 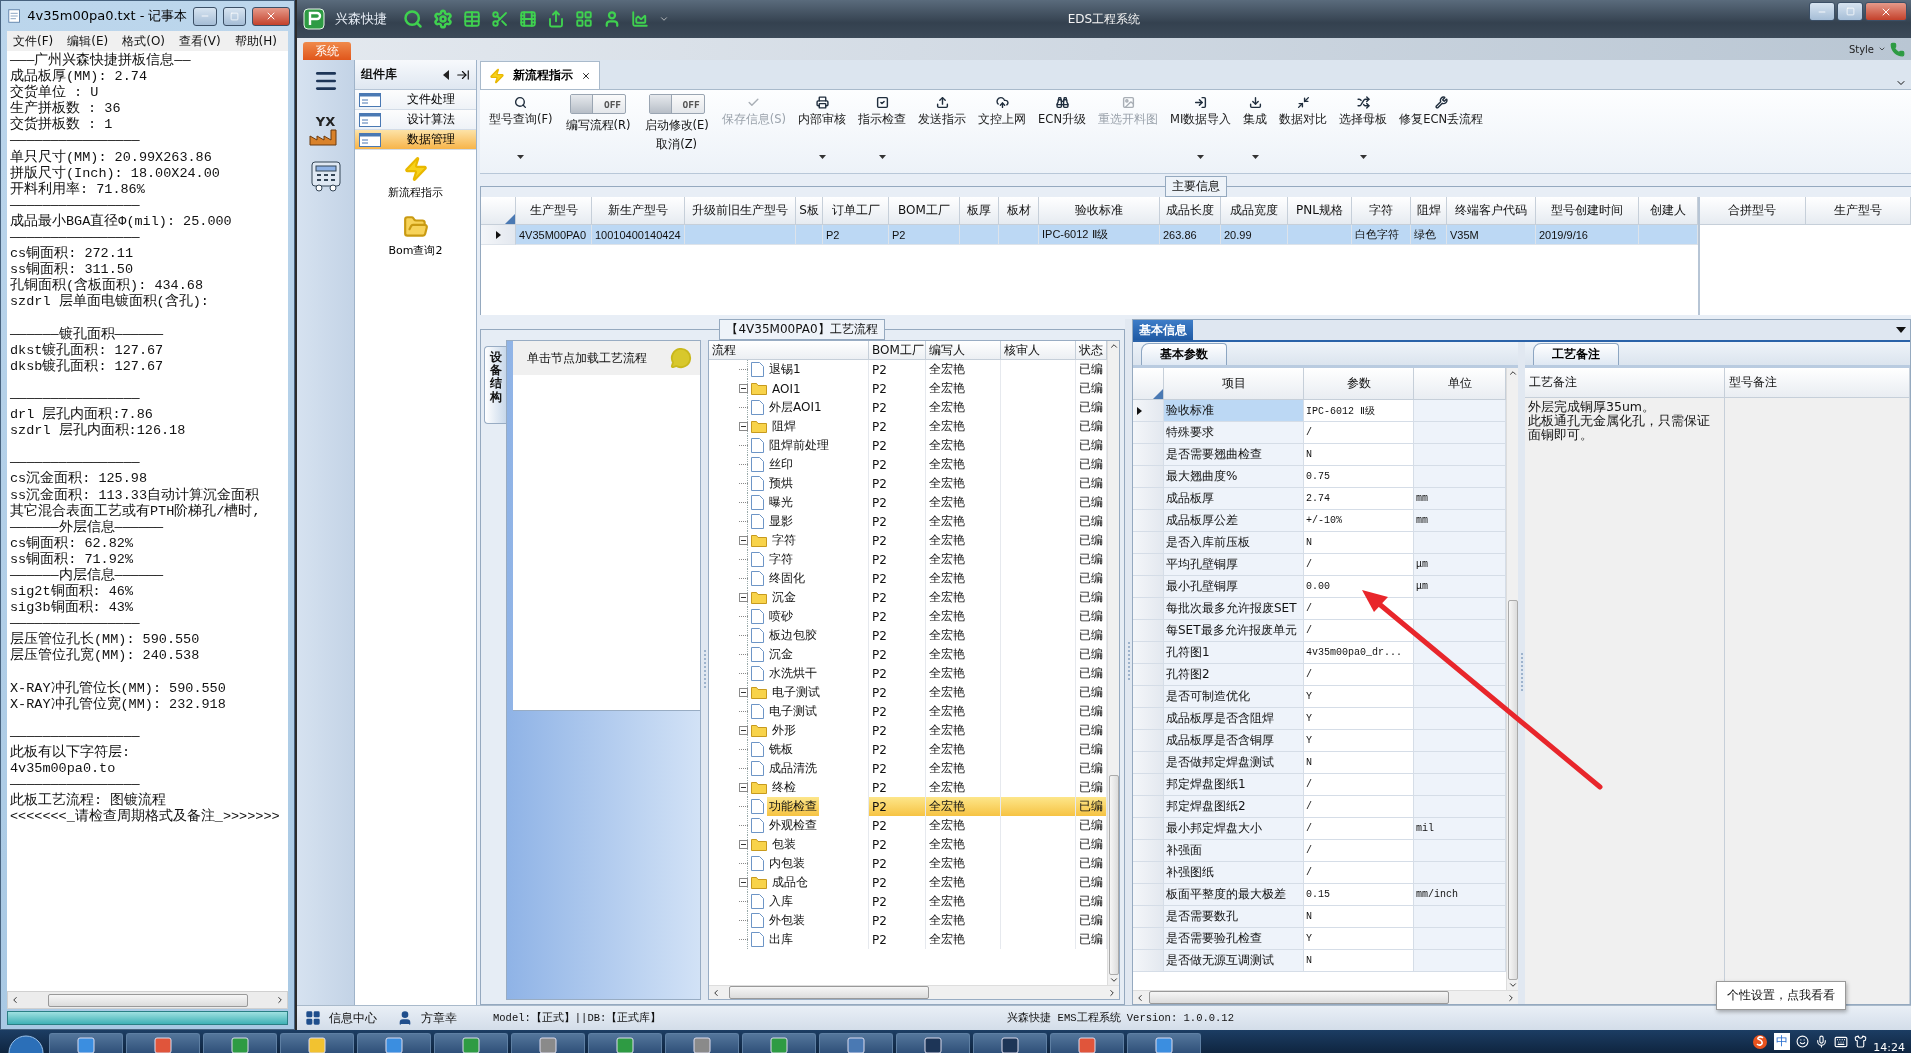 I want to click on microphone-icon, so click(x=1822, y=1041).